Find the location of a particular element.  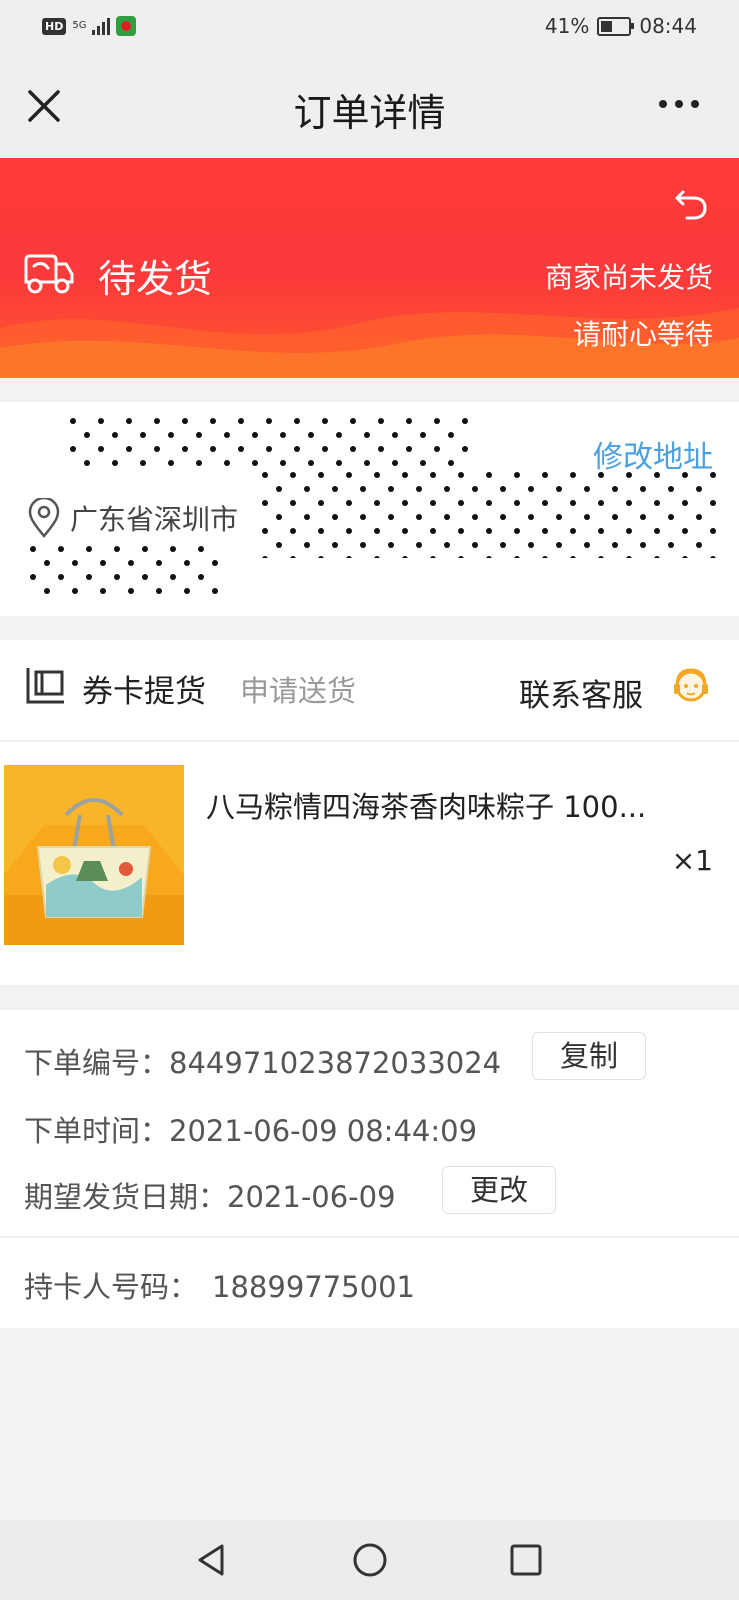

holder-phone-label: 持卡人号码： is located at coordinates (111, 1287).